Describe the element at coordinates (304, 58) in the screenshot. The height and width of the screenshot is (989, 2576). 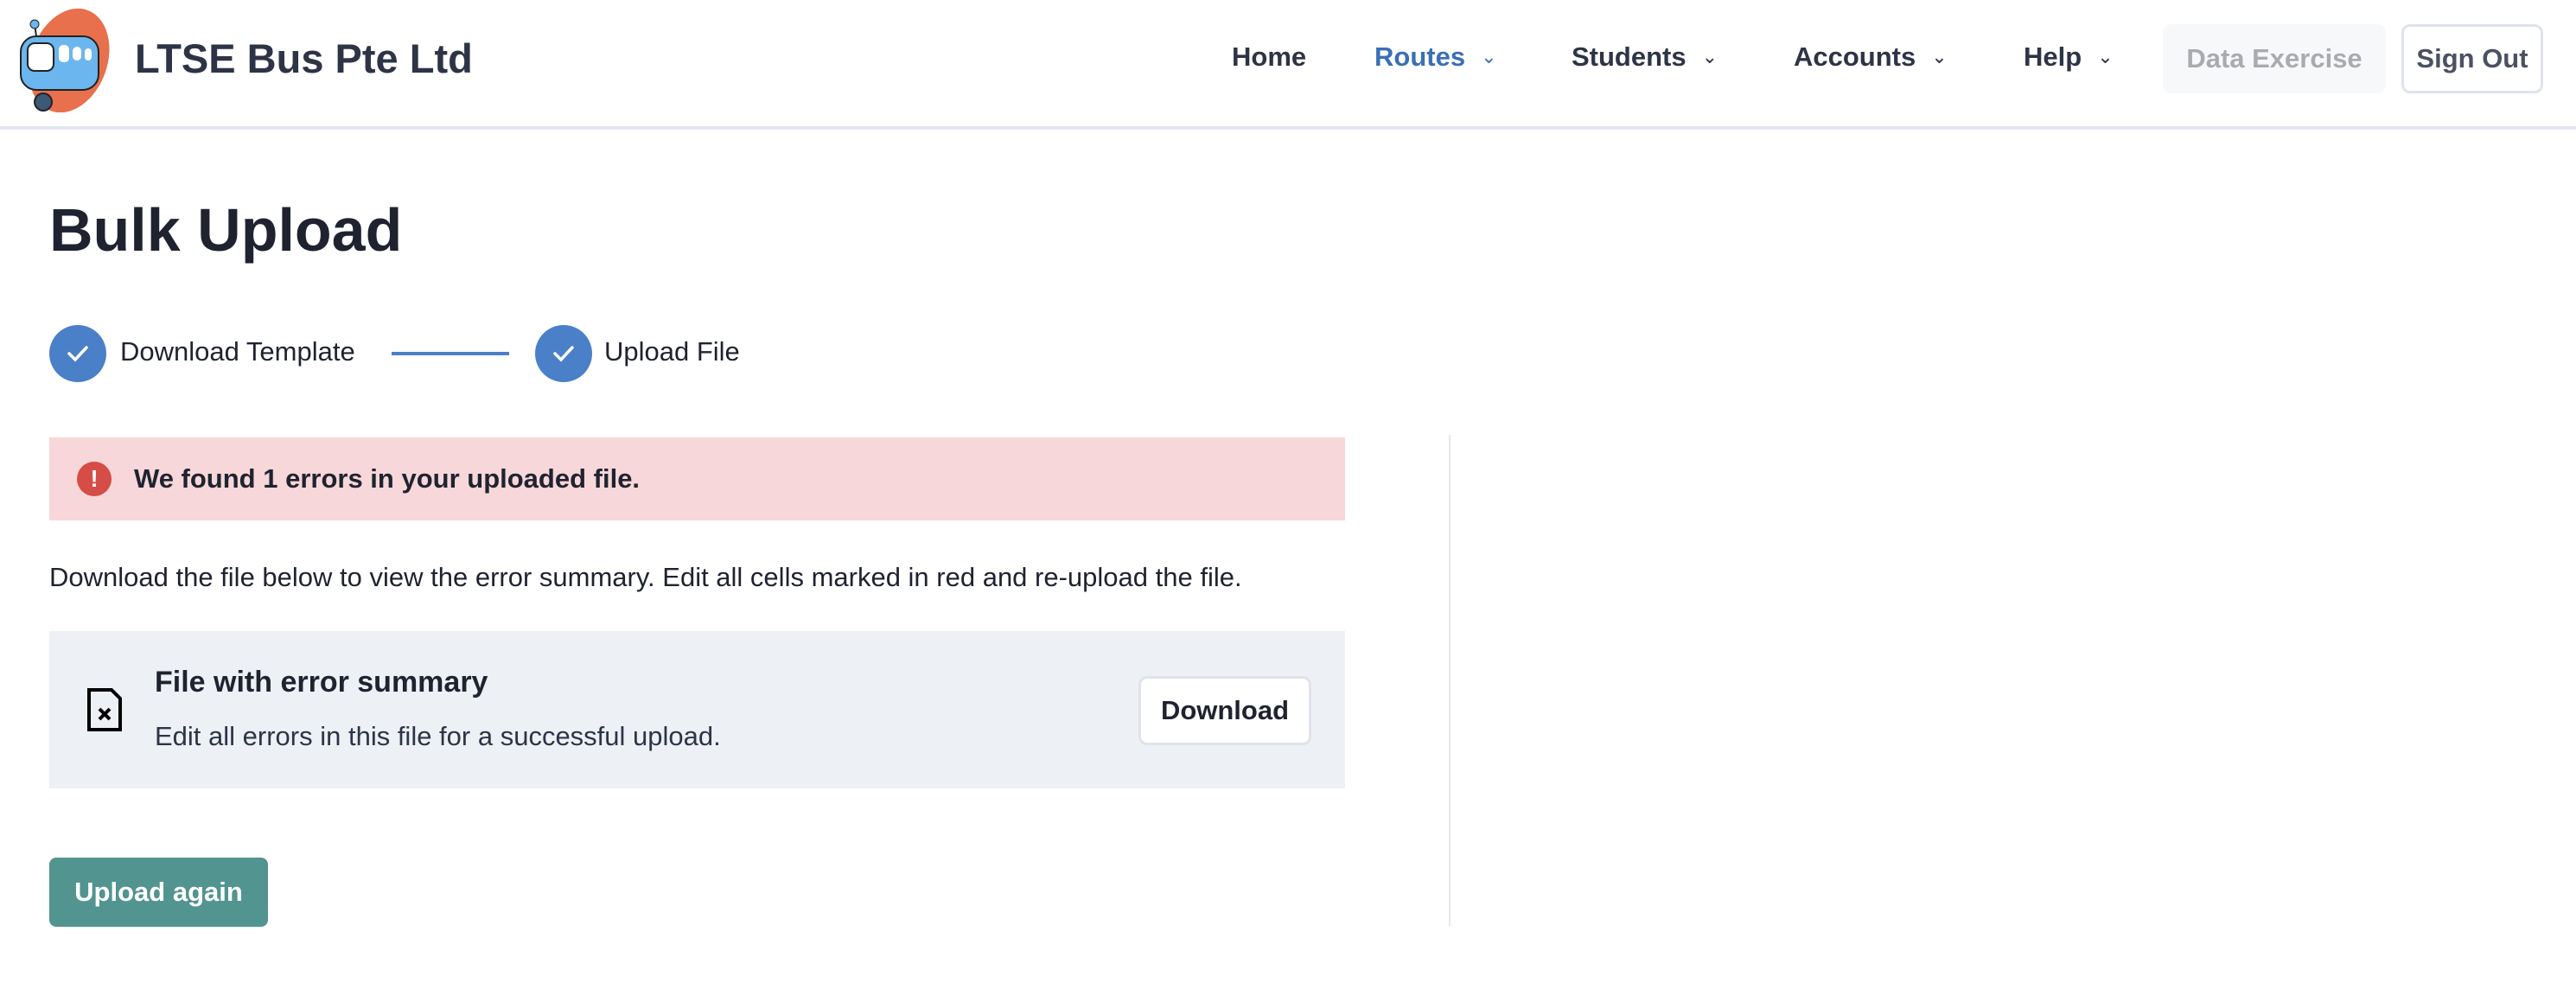
I see `brand-name: LTSE Bus Pte Ltd` at that location.